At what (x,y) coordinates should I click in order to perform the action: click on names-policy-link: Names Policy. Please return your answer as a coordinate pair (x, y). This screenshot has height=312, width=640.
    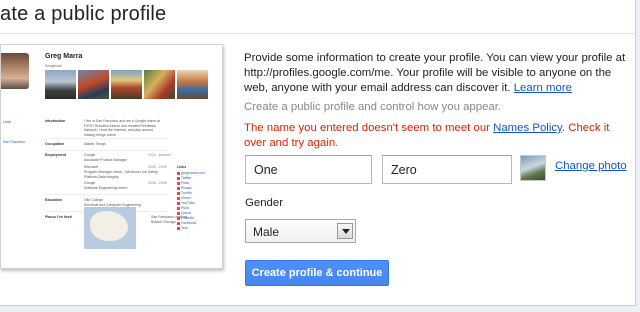
    Looking at the image, I should click on (527, 128).